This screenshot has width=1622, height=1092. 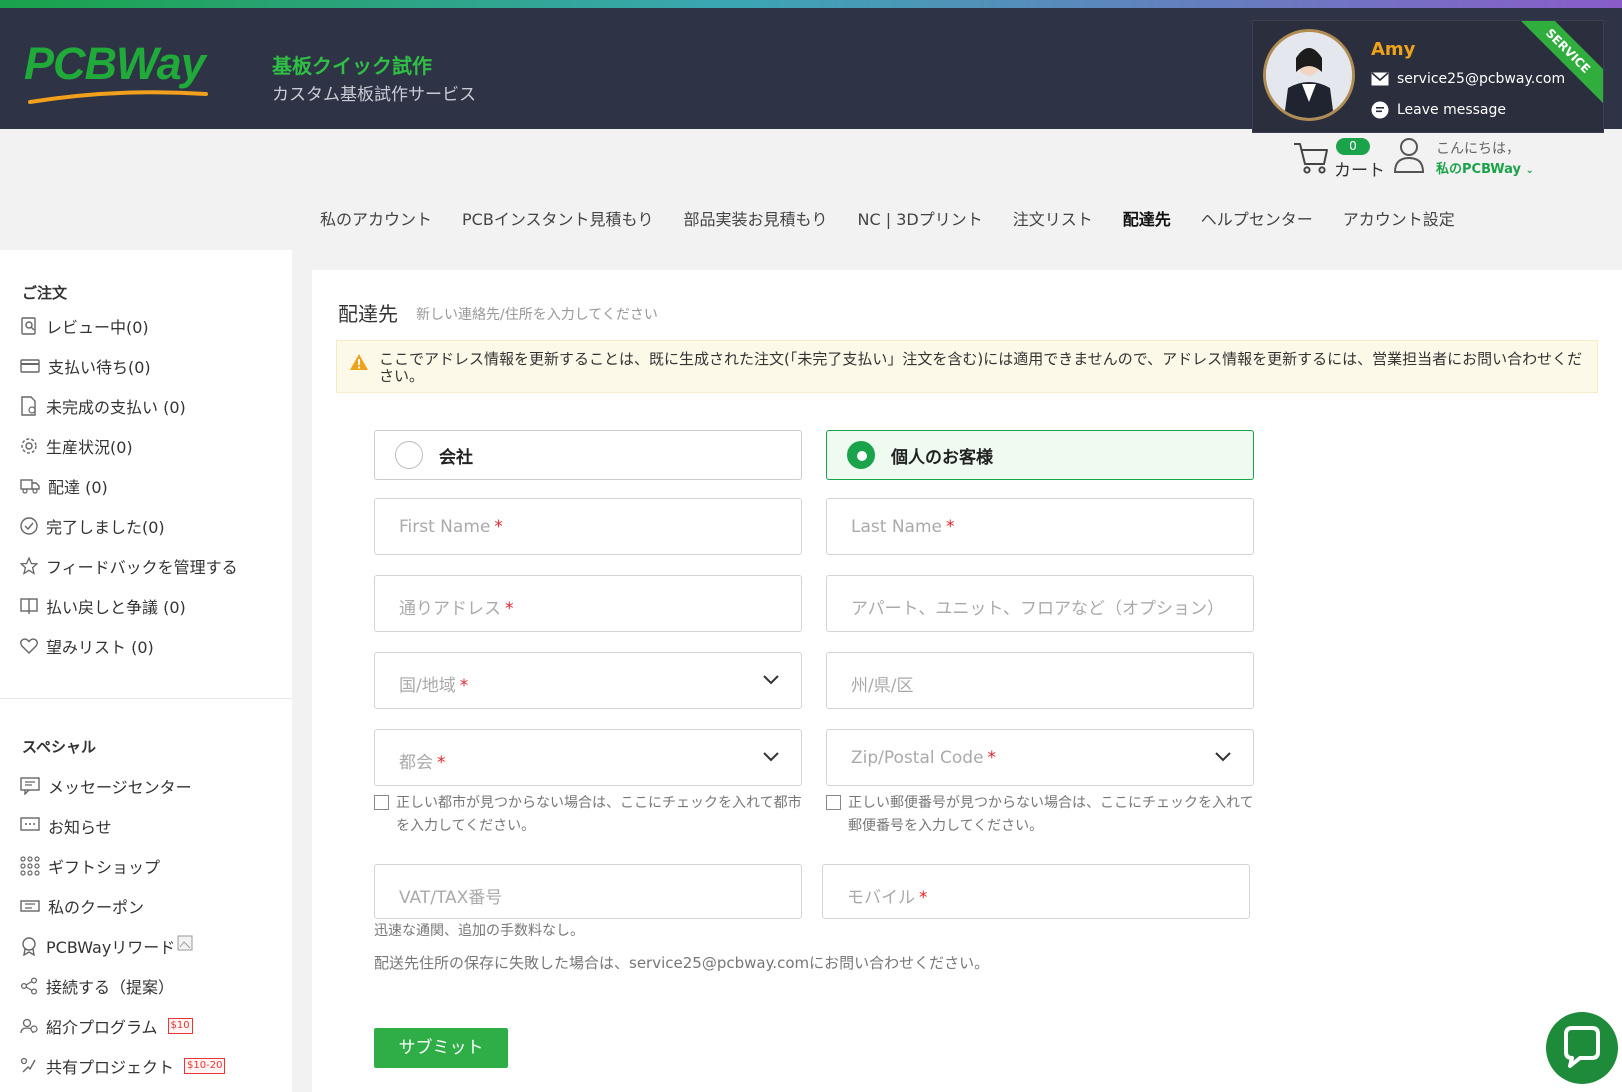 What do you see at coordinates (146, 698) in the screenshot?
I see `sidebar-divider` at bounding box center [146, 698].